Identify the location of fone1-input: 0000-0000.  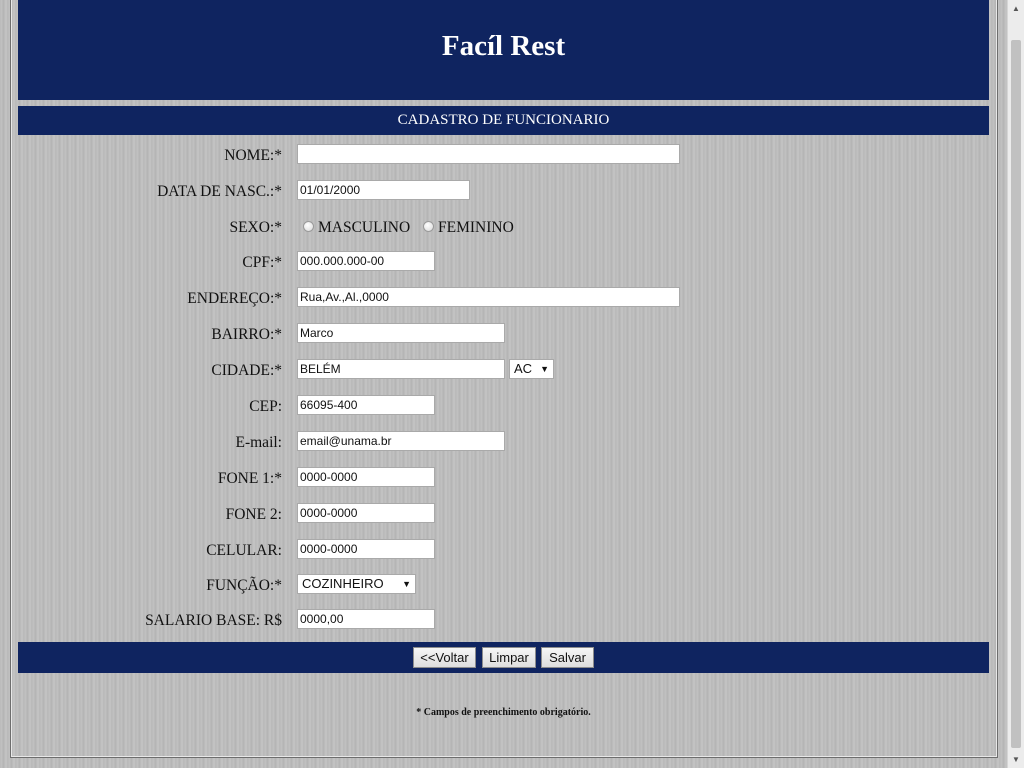
(366, 477).